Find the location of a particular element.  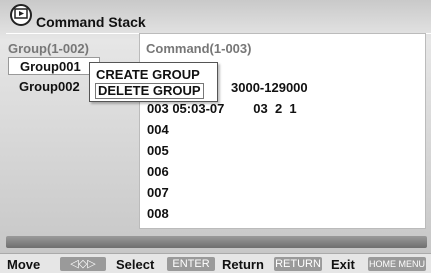

select-label: Select is located at coordinates (135, 264).